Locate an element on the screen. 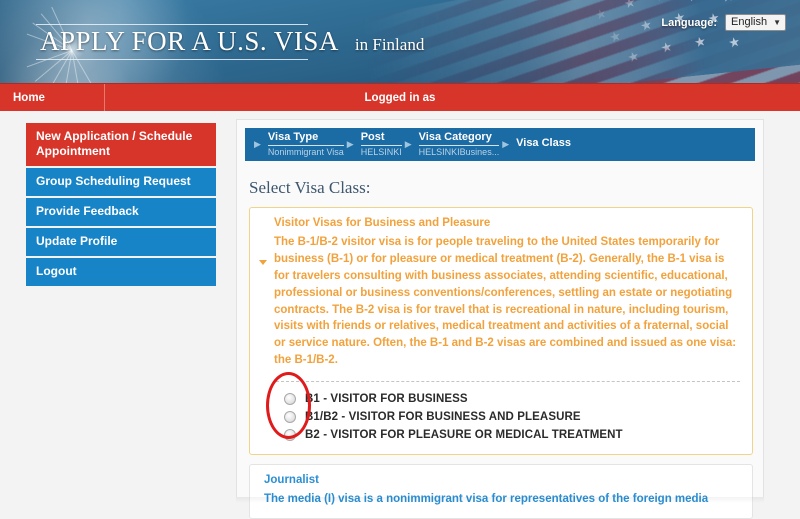 Image resolution: width=800 pixels, height=519 pixels. main-navigation-bar: Home Logged in as is located at coordinates (400, 97).